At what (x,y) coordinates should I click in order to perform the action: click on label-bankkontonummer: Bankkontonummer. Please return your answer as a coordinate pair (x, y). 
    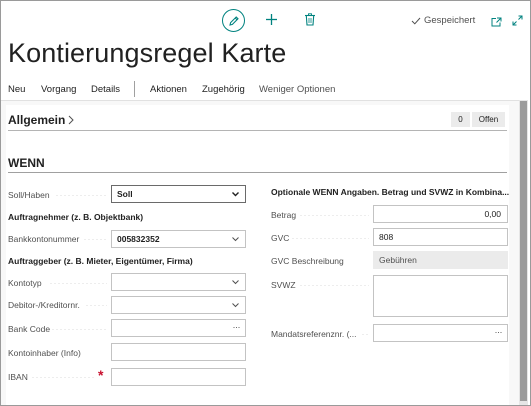
    Looking at the image, I should click on (44, 239).